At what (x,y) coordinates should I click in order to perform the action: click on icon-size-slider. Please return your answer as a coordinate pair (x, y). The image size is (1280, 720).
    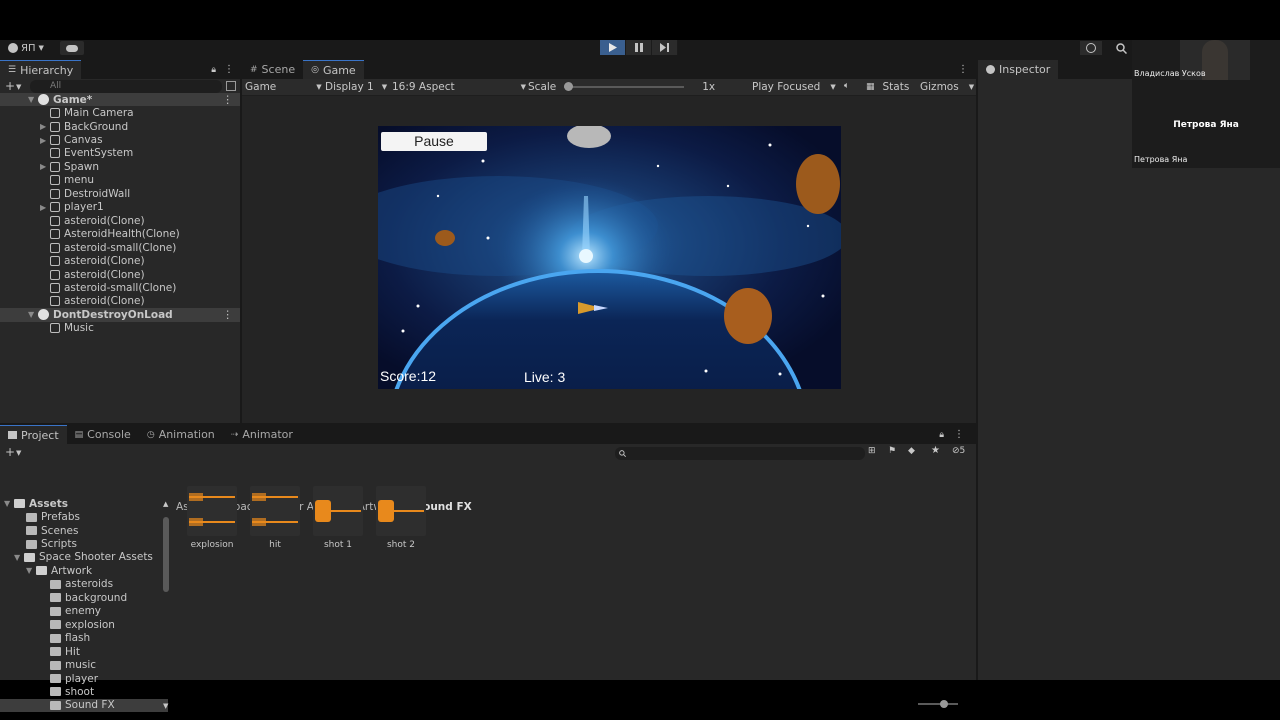
    Looking at the image, I should click on (938, 704).